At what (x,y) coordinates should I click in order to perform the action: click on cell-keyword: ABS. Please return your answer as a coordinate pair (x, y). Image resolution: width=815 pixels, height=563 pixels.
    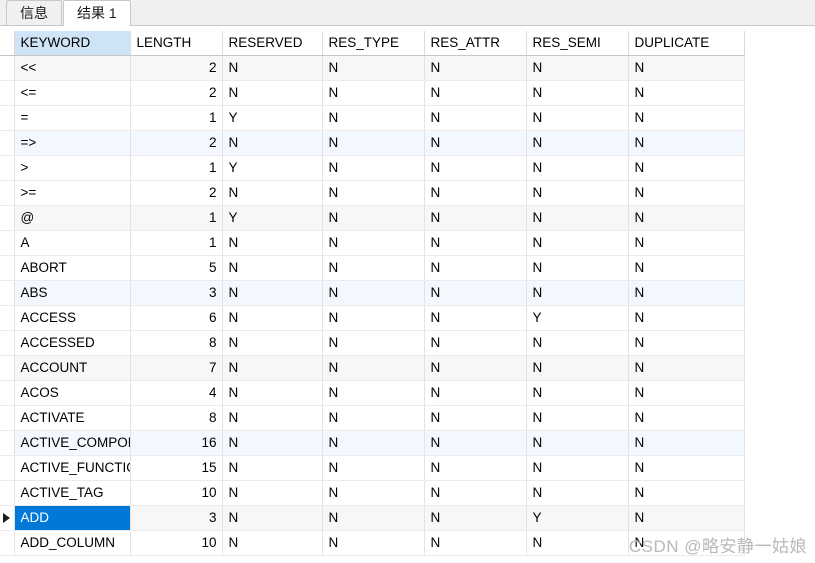
    Looking at the image, I should click on (72, 293).